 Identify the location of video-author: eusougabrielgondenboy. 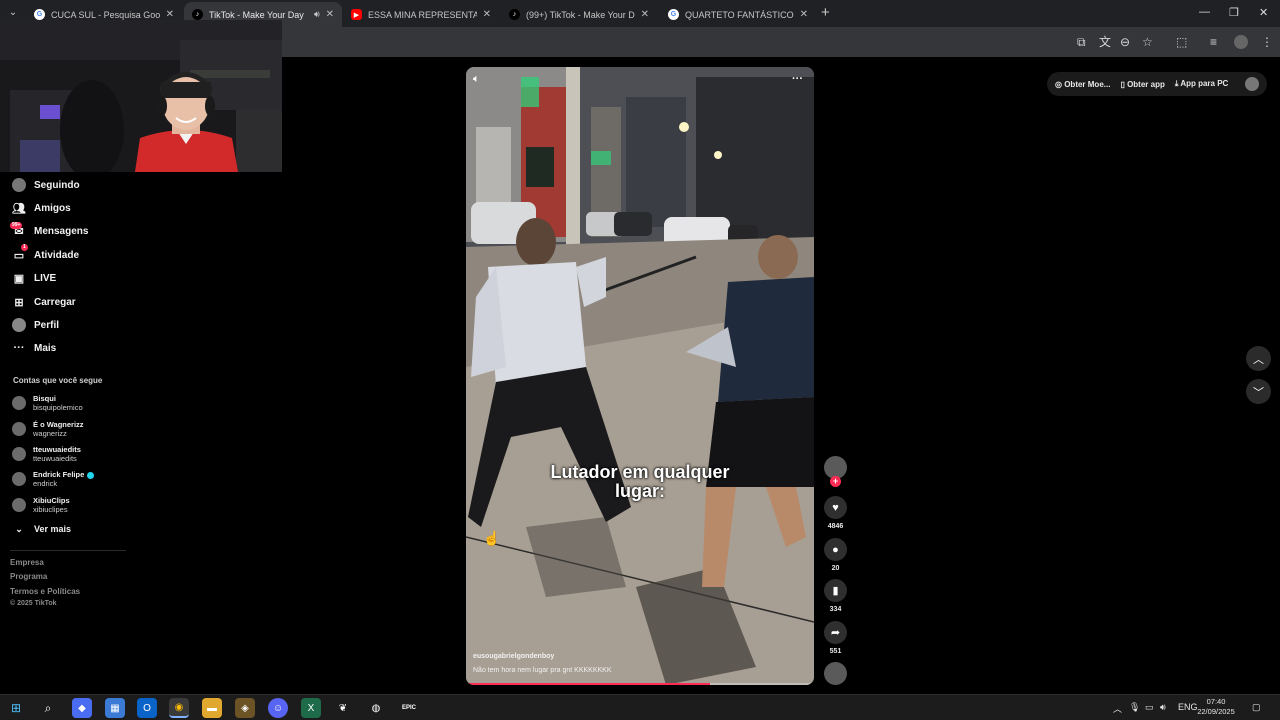
(513, 656).